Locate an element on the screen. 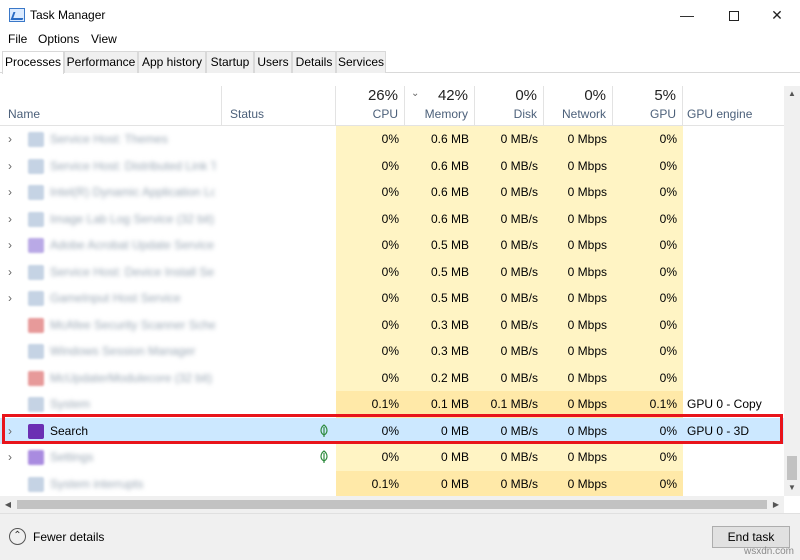 The width and height of the screenshot is (800, 560). gpu-total: 5% is located at coordinates (665, 95).